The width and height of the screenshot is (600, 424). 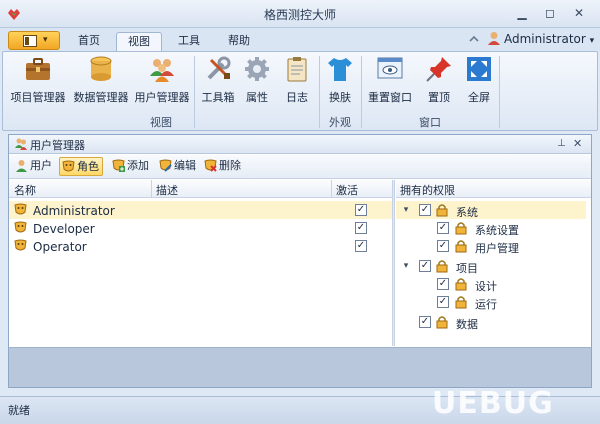 I want to click on watermark-logo: UEBUG, so click(x=493, y=403).